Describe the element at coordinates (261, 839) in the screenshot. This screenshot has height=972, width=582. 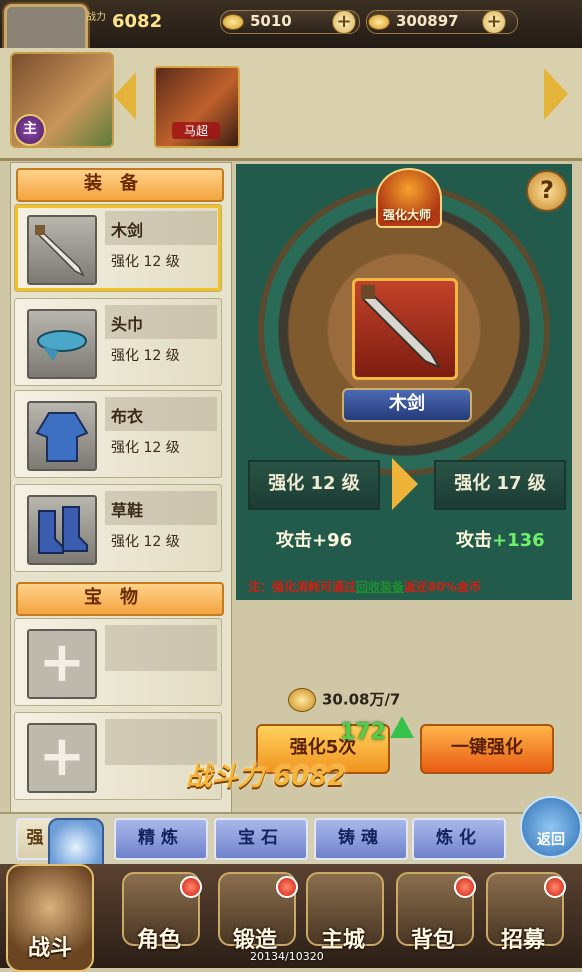
I see `tab-gem: 宝石` at that location.